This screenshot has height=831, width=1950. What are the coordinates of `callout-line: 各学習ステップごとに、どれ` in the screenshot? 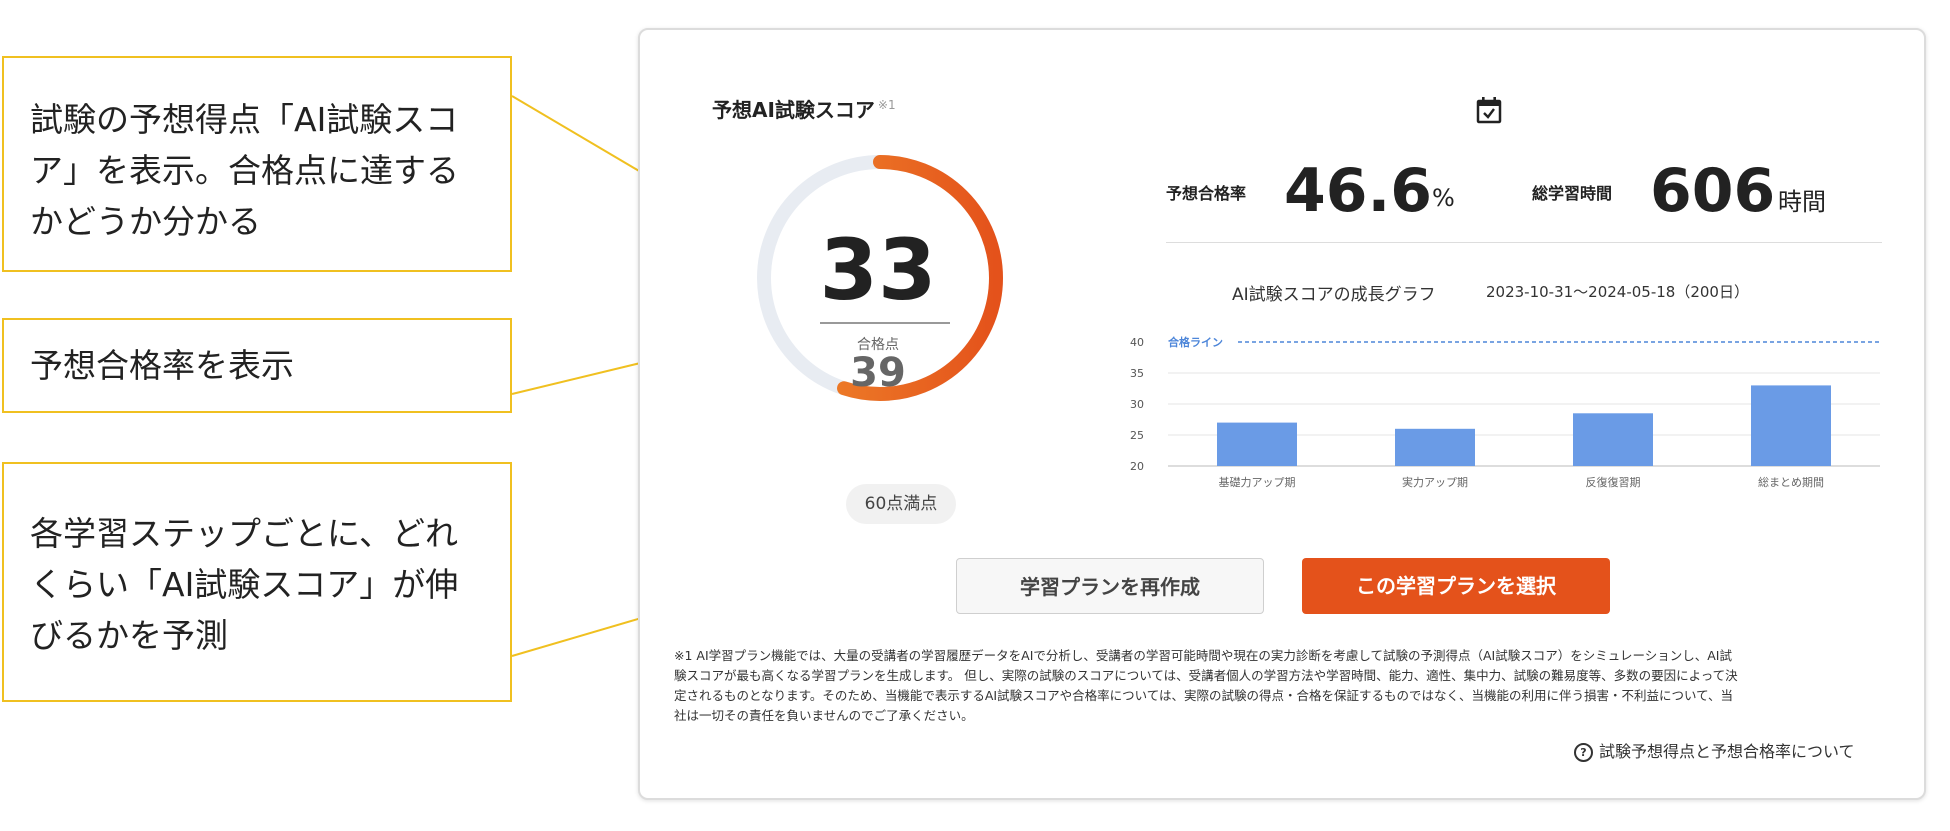 It's located at (244, 533).